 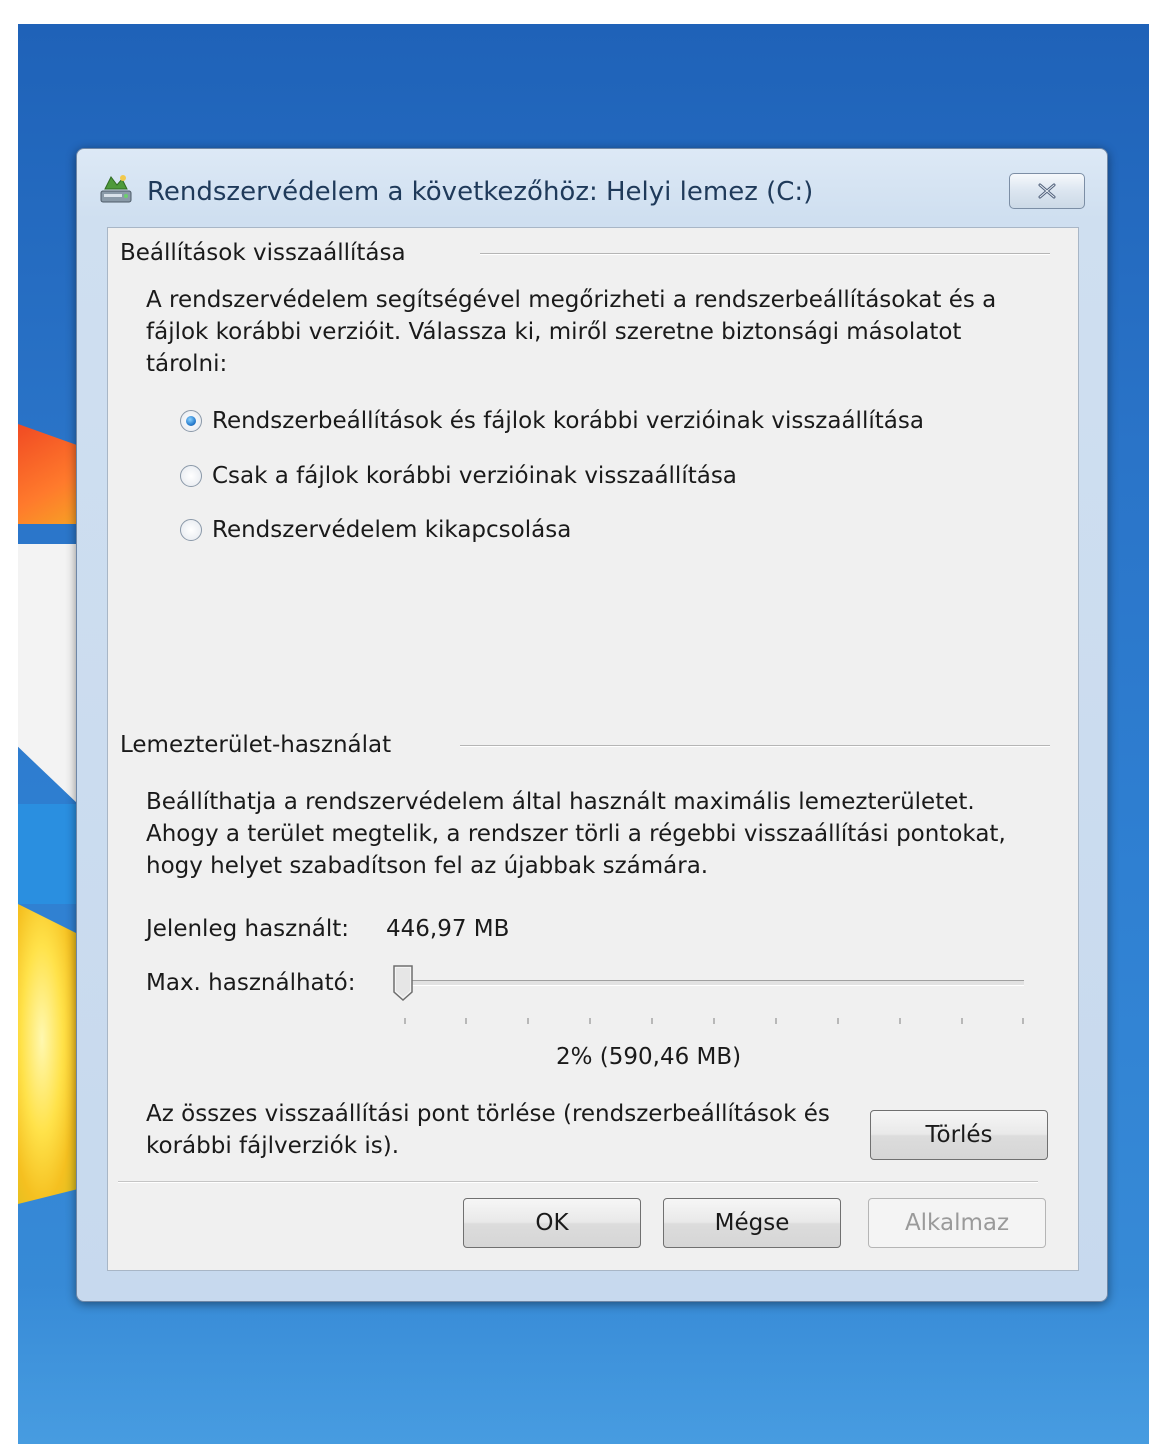 What do you see at coordinates (578, 1182) in the screenshot?
I see `button-separator` at bounding box center [578, 1182].